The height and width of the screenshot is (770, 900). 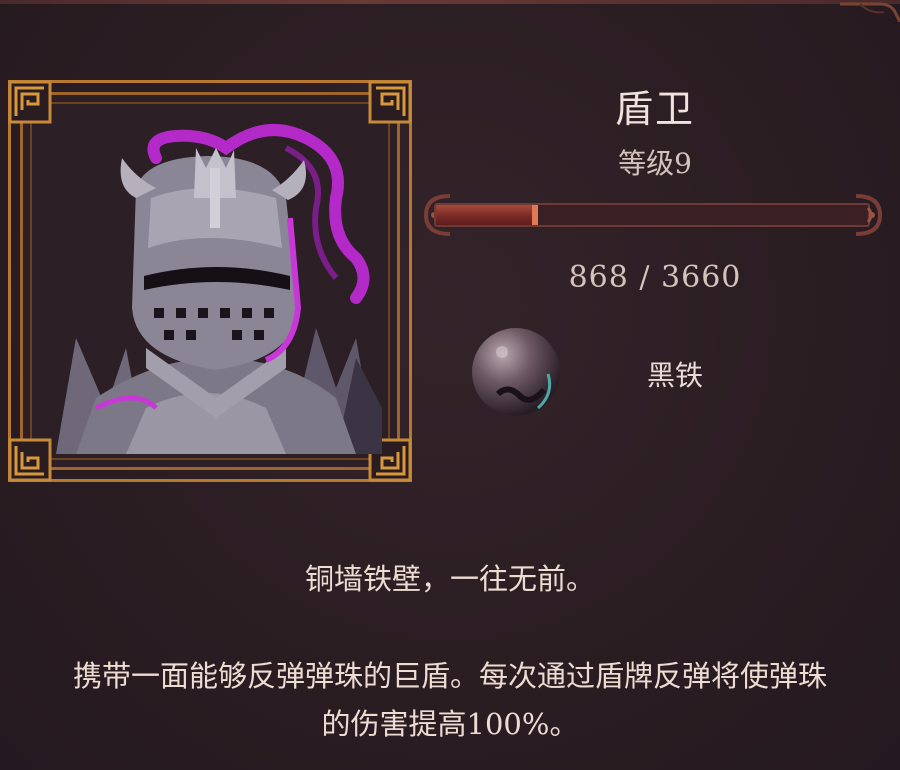 I want to click on hero-level-label: 等级9, so click(x=655, y=163).